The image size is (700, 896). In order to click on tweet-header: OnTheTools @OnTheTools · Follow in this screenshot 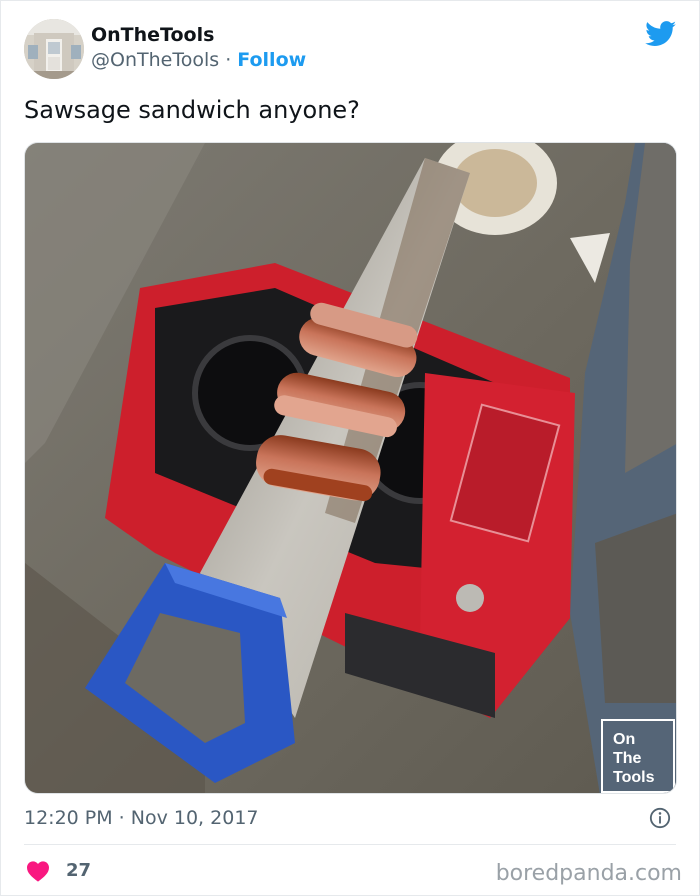, I will do `click(350, 49)`.